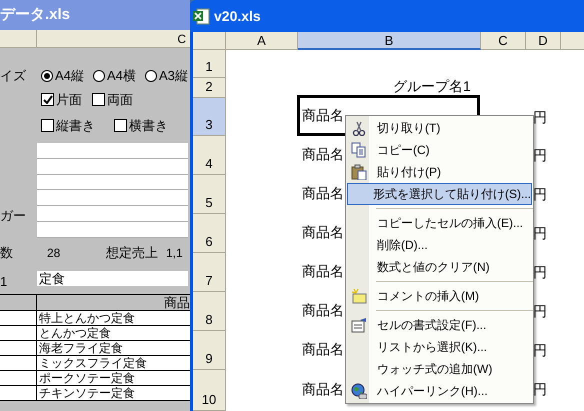  What do you see at coordinates (13, 76) in the screenshot?
I see `form-label: イズ` at bounding box center [13, 76].